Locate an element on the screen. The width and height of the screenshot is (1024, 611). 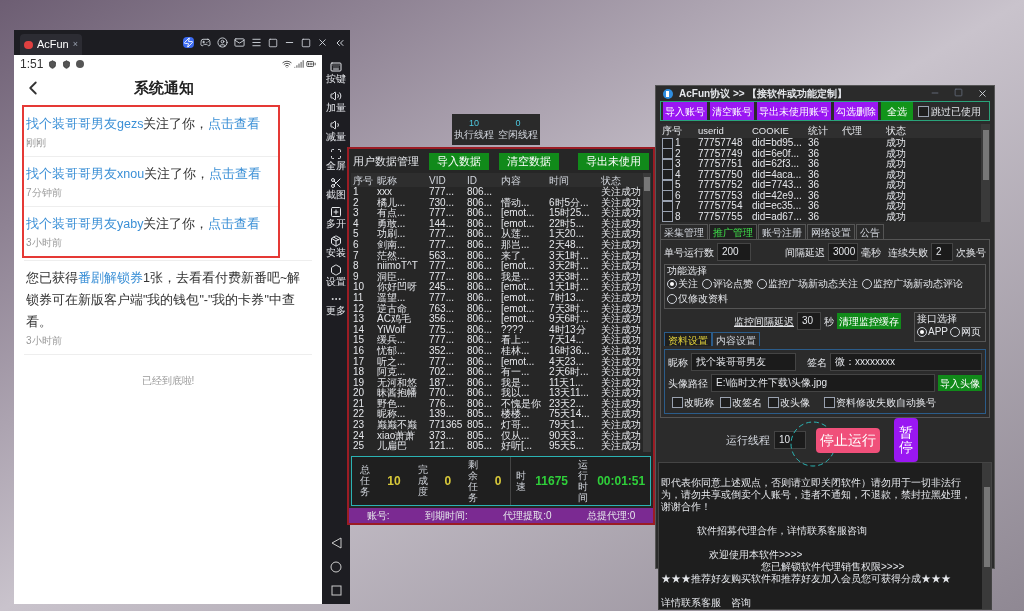
tab: 采集管理 is located at coordinates (684, 231).